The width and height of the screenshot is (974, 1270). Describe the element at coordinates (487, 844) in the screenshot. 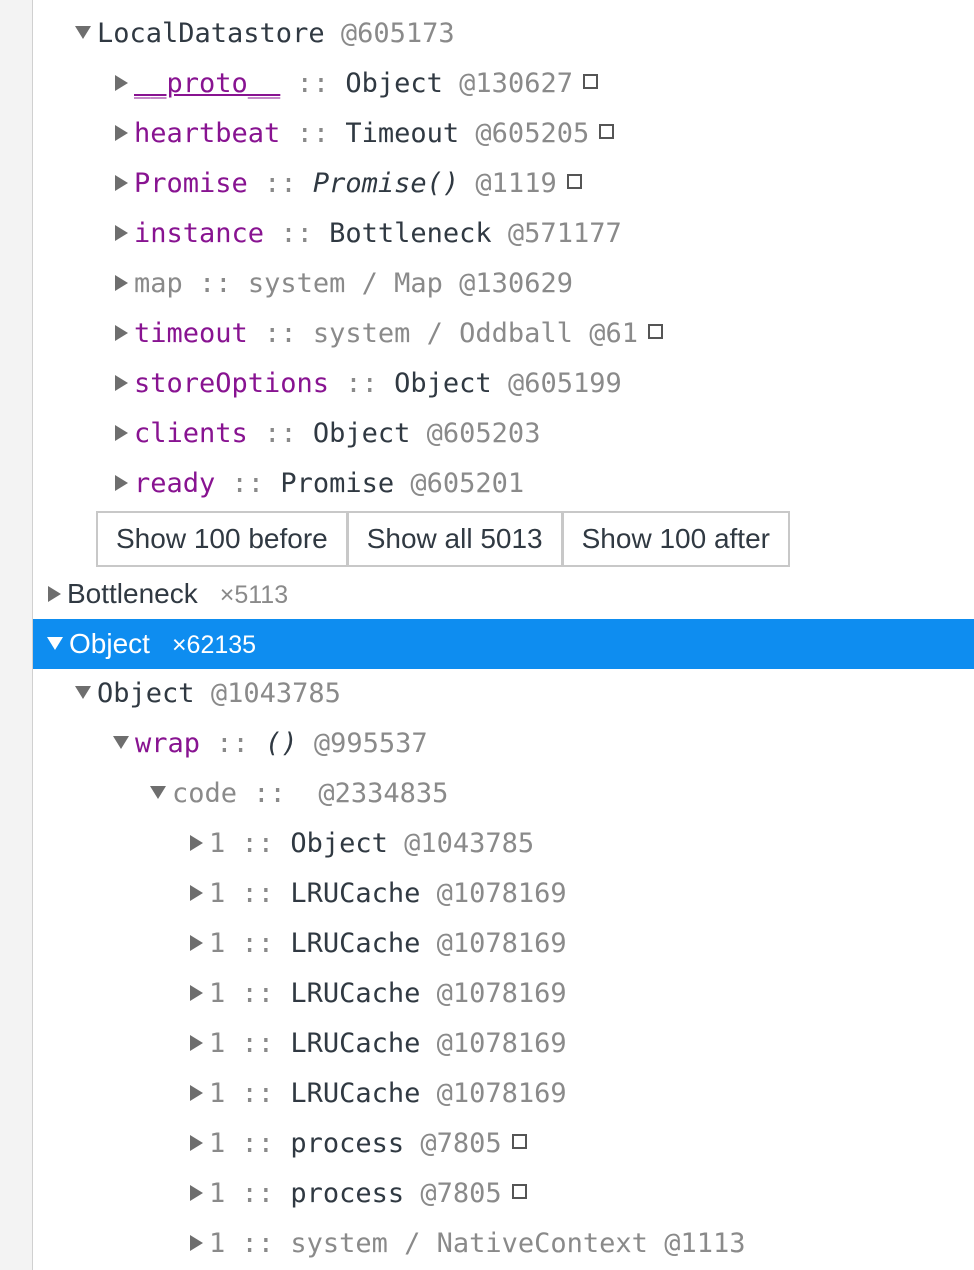

I see `tree-row-code-child: 1 :: Object @1043785` at that location.